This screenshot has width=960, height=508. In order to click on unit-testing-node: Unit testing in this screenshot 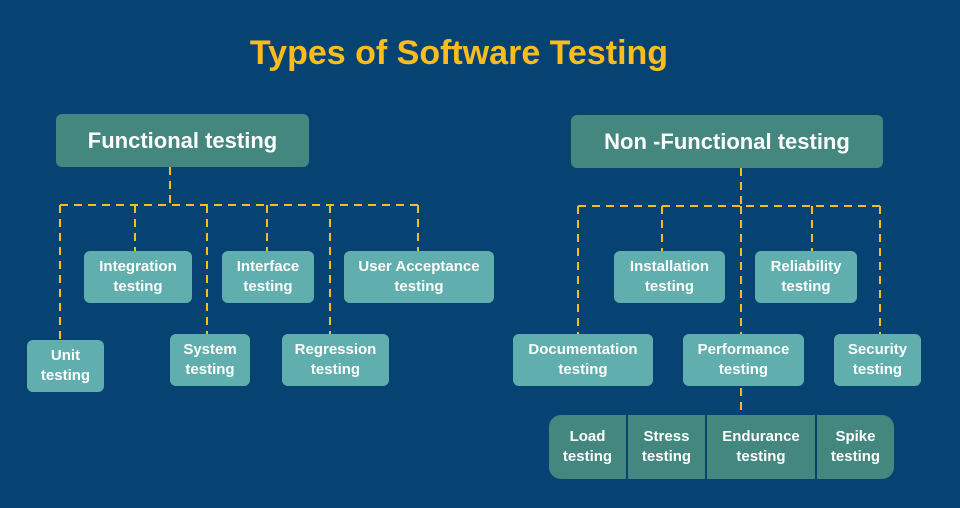, I will do `click(65, 366)`.